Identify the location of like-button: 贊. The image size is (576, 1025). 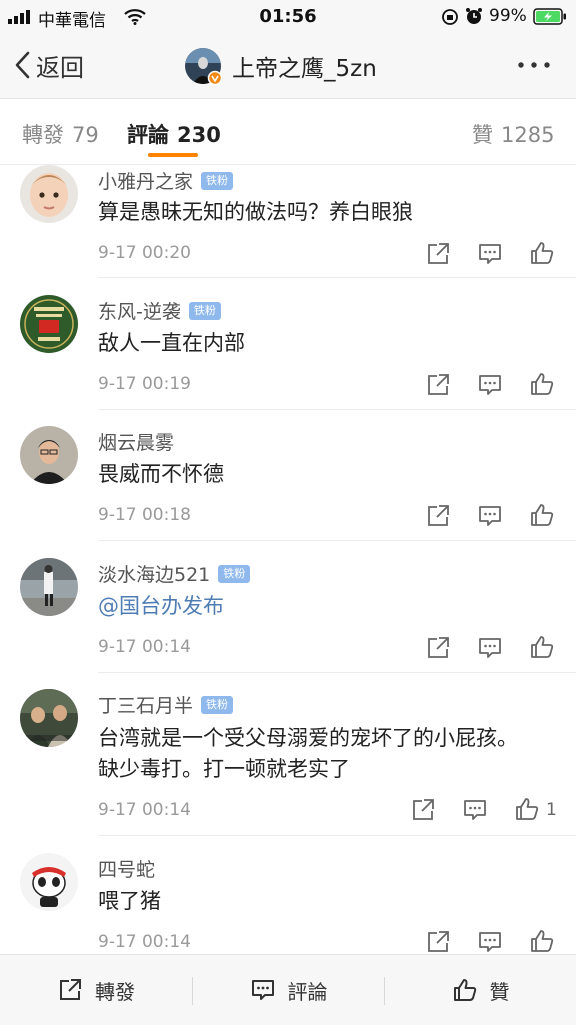
(480, 990).